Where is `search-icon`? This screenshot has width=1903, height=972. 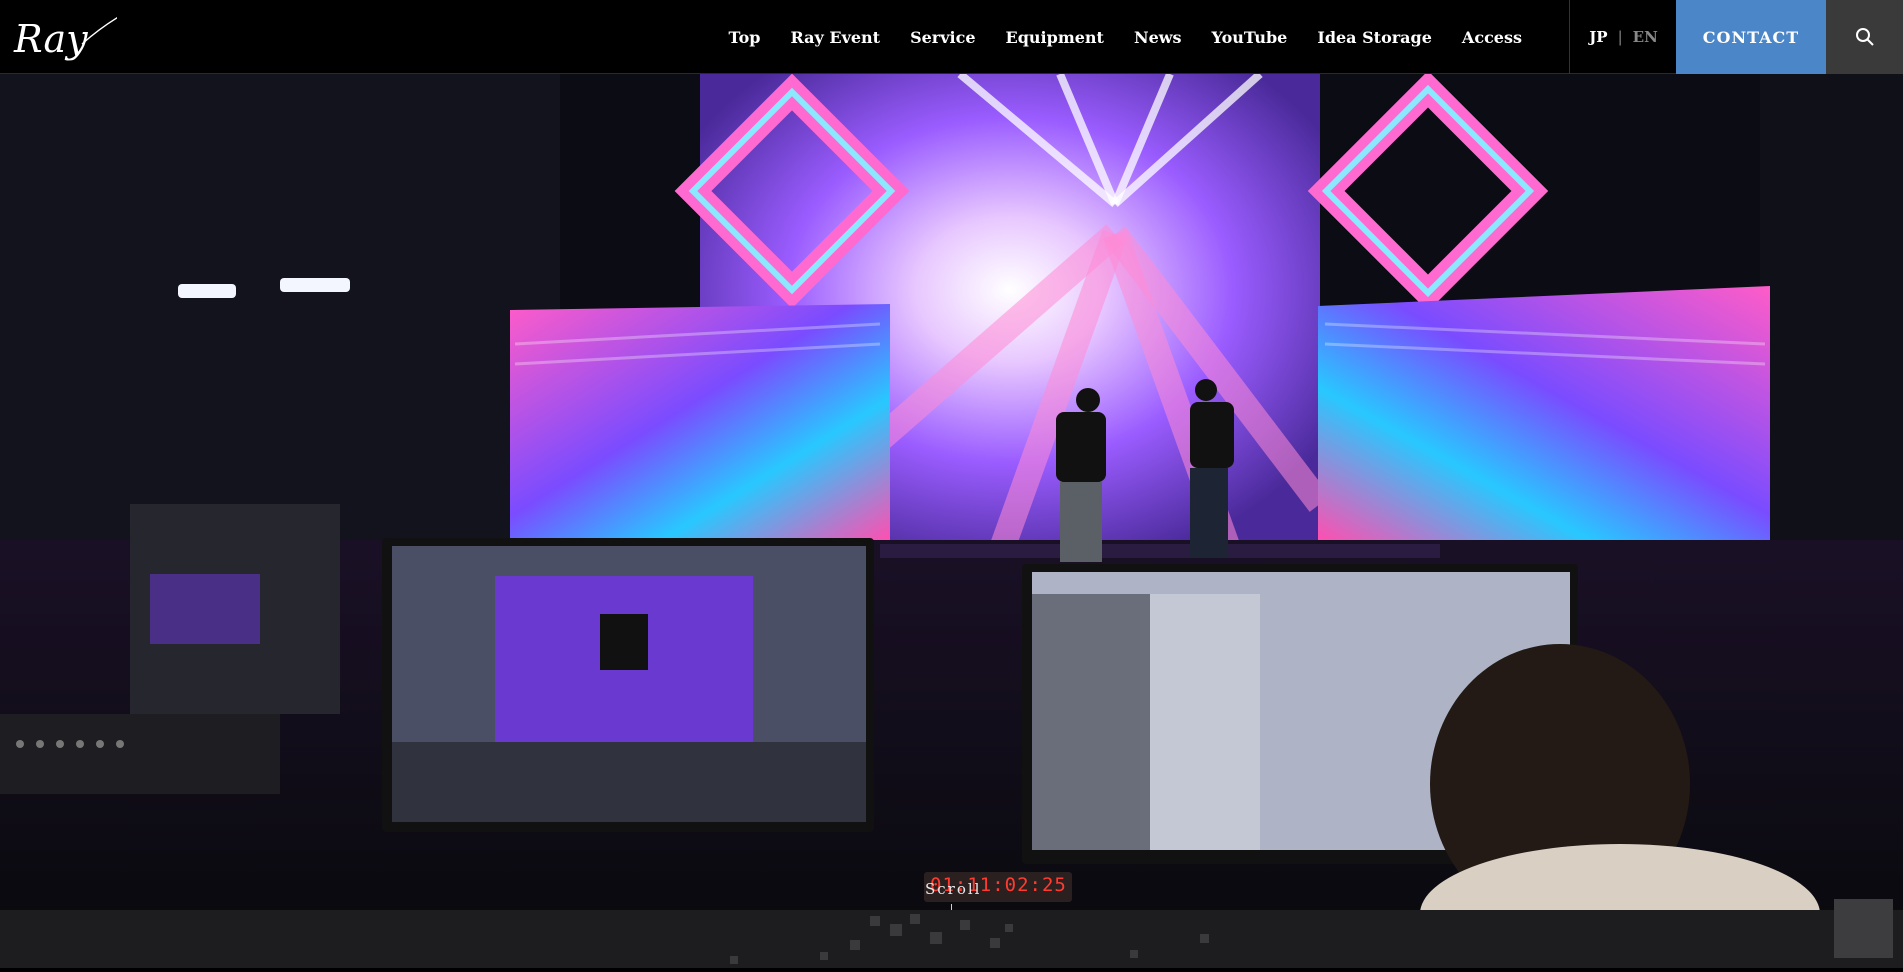
search-icon is located at coordinates (1864, 37).